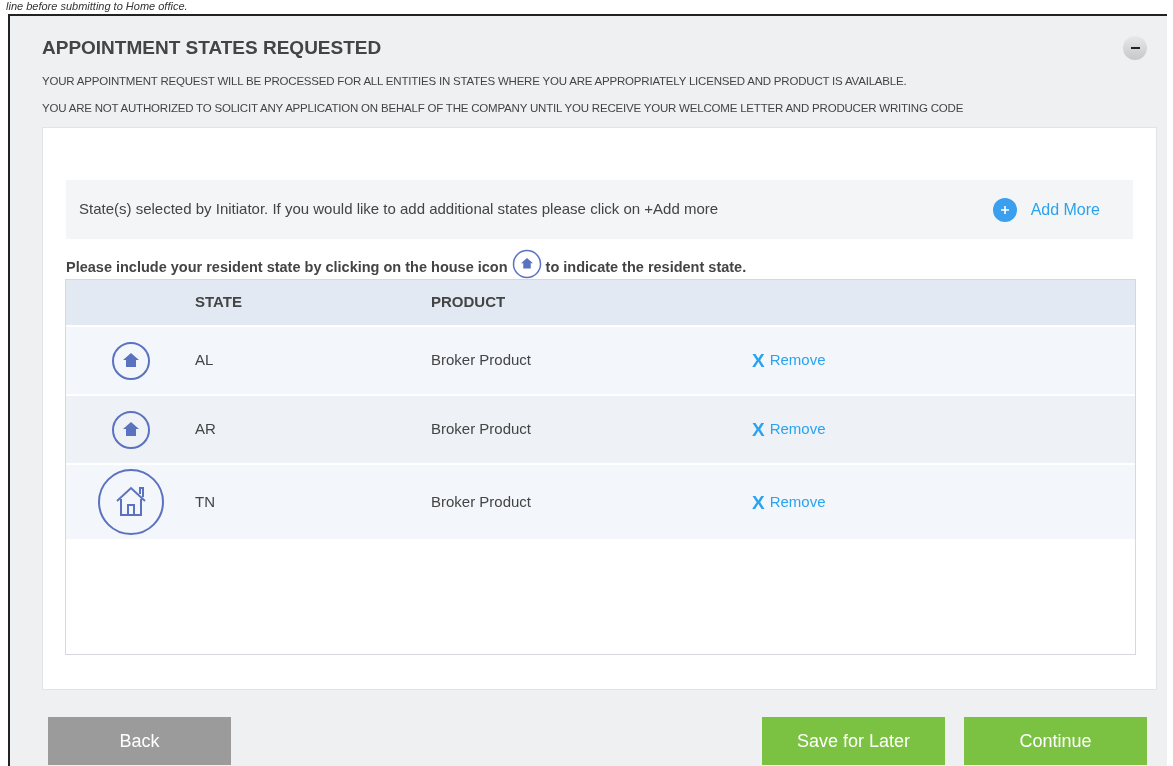  What do you see at coordinates (130, 502) in the screenshot?
I see `resident-house-icon` at bounding box center [130, 502].